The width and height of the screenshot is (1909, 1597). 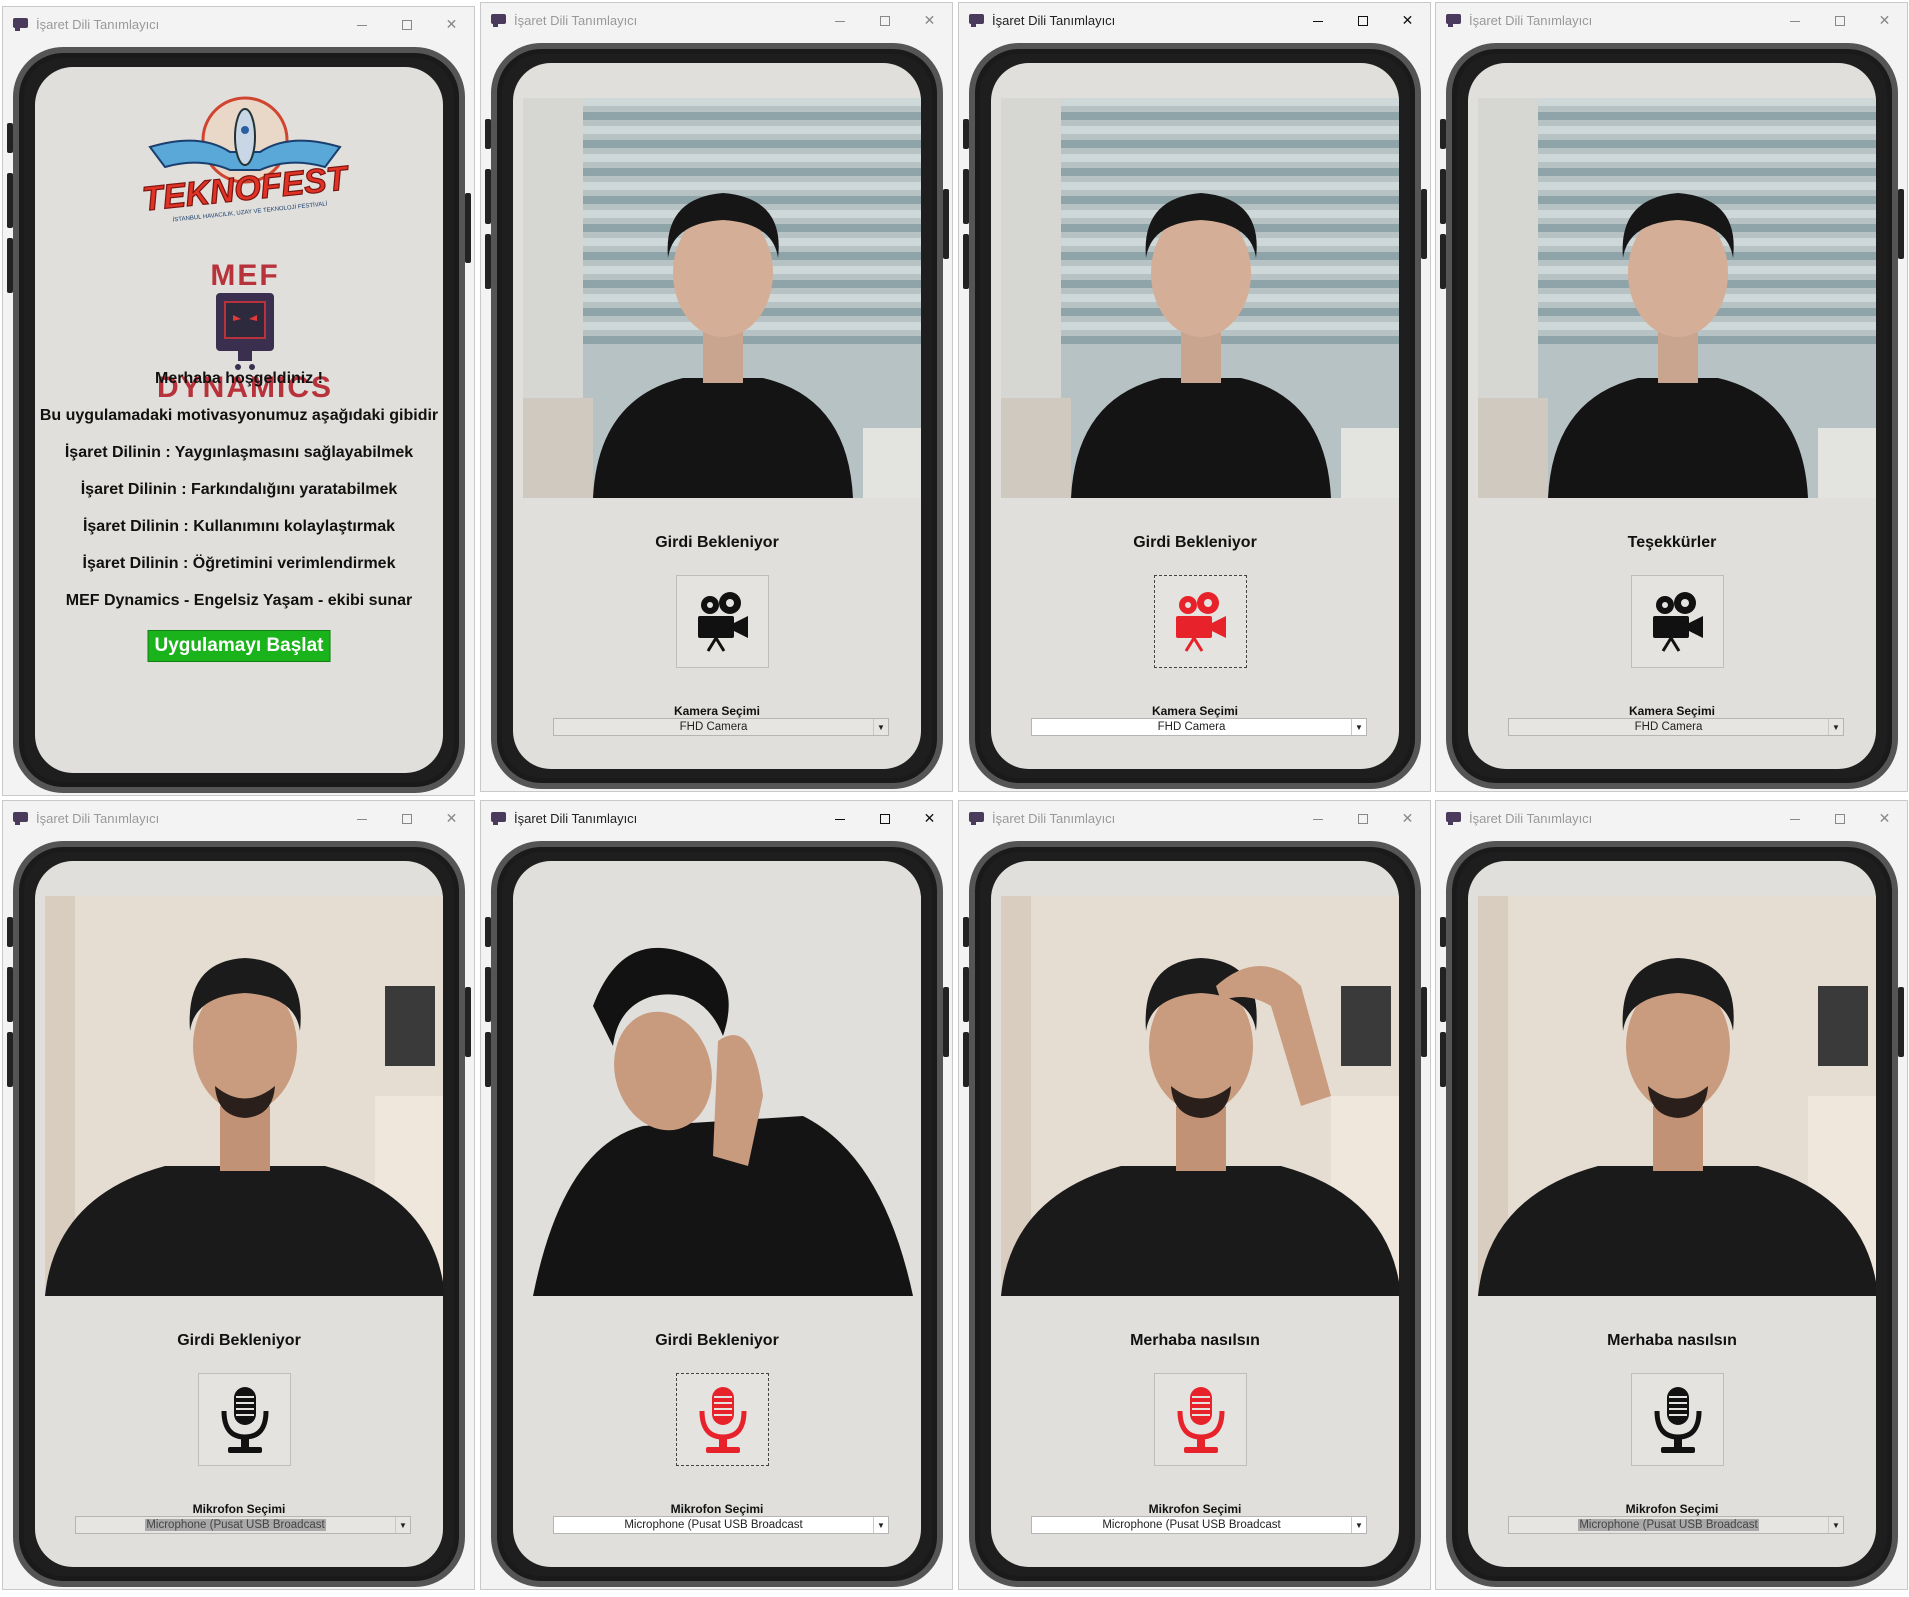 I want to click on start-app-button: Uygulamayı Başlat, so click(x=239, y=646).